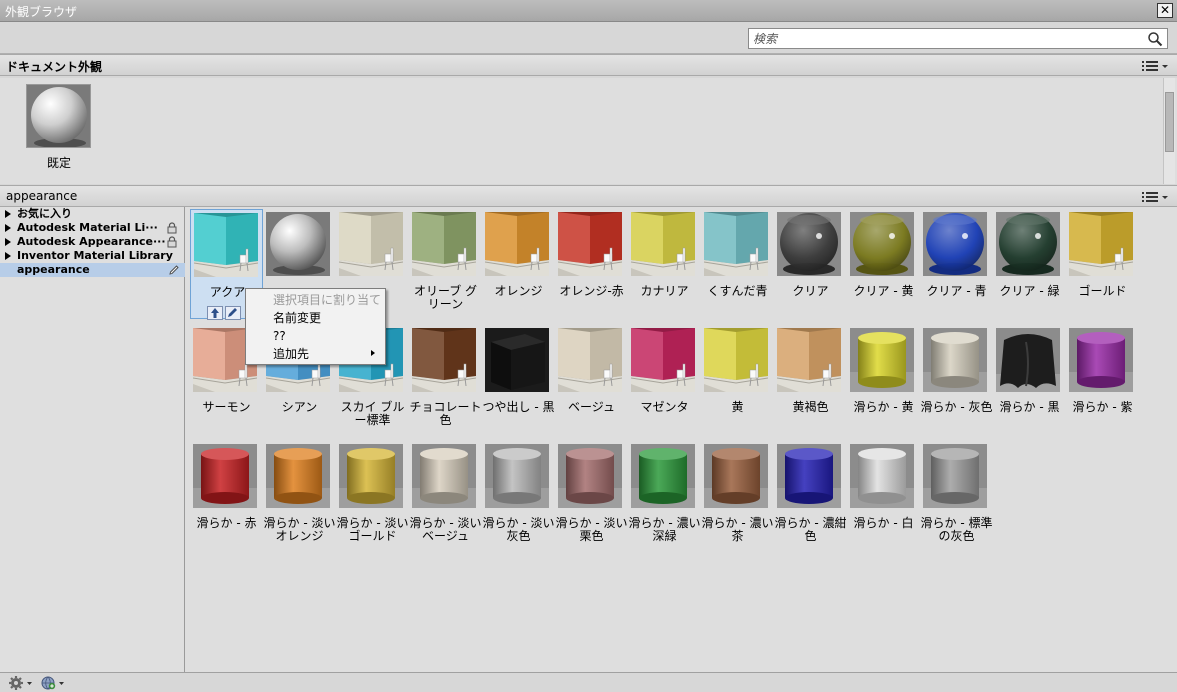 This screenshot has height=692, width=1177. I want to click on material-swatch: つや出し - 黒, so click(518, 380).